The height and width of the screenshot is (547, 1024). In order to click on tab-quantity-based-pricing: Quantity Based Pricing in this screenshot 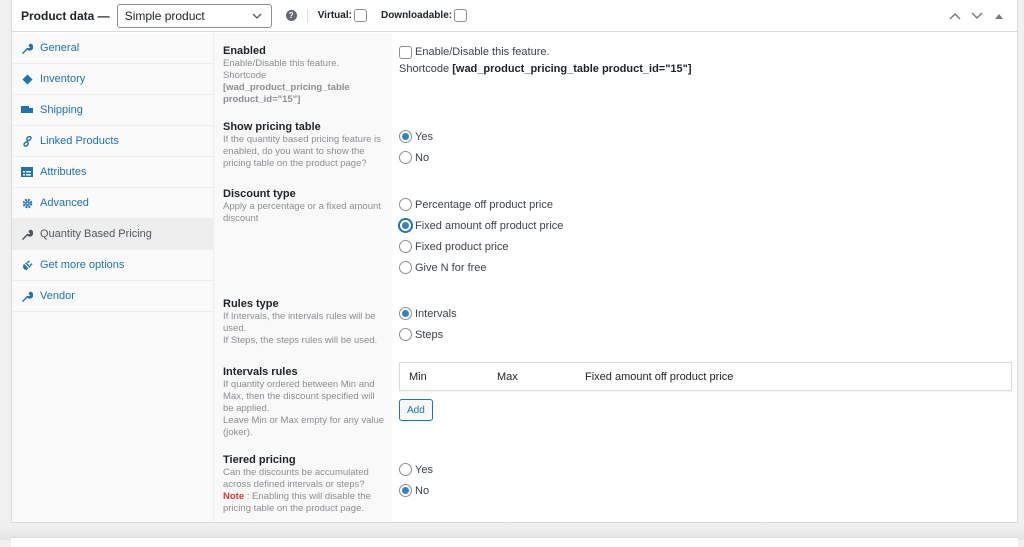, I will do `click(112, 234)`.